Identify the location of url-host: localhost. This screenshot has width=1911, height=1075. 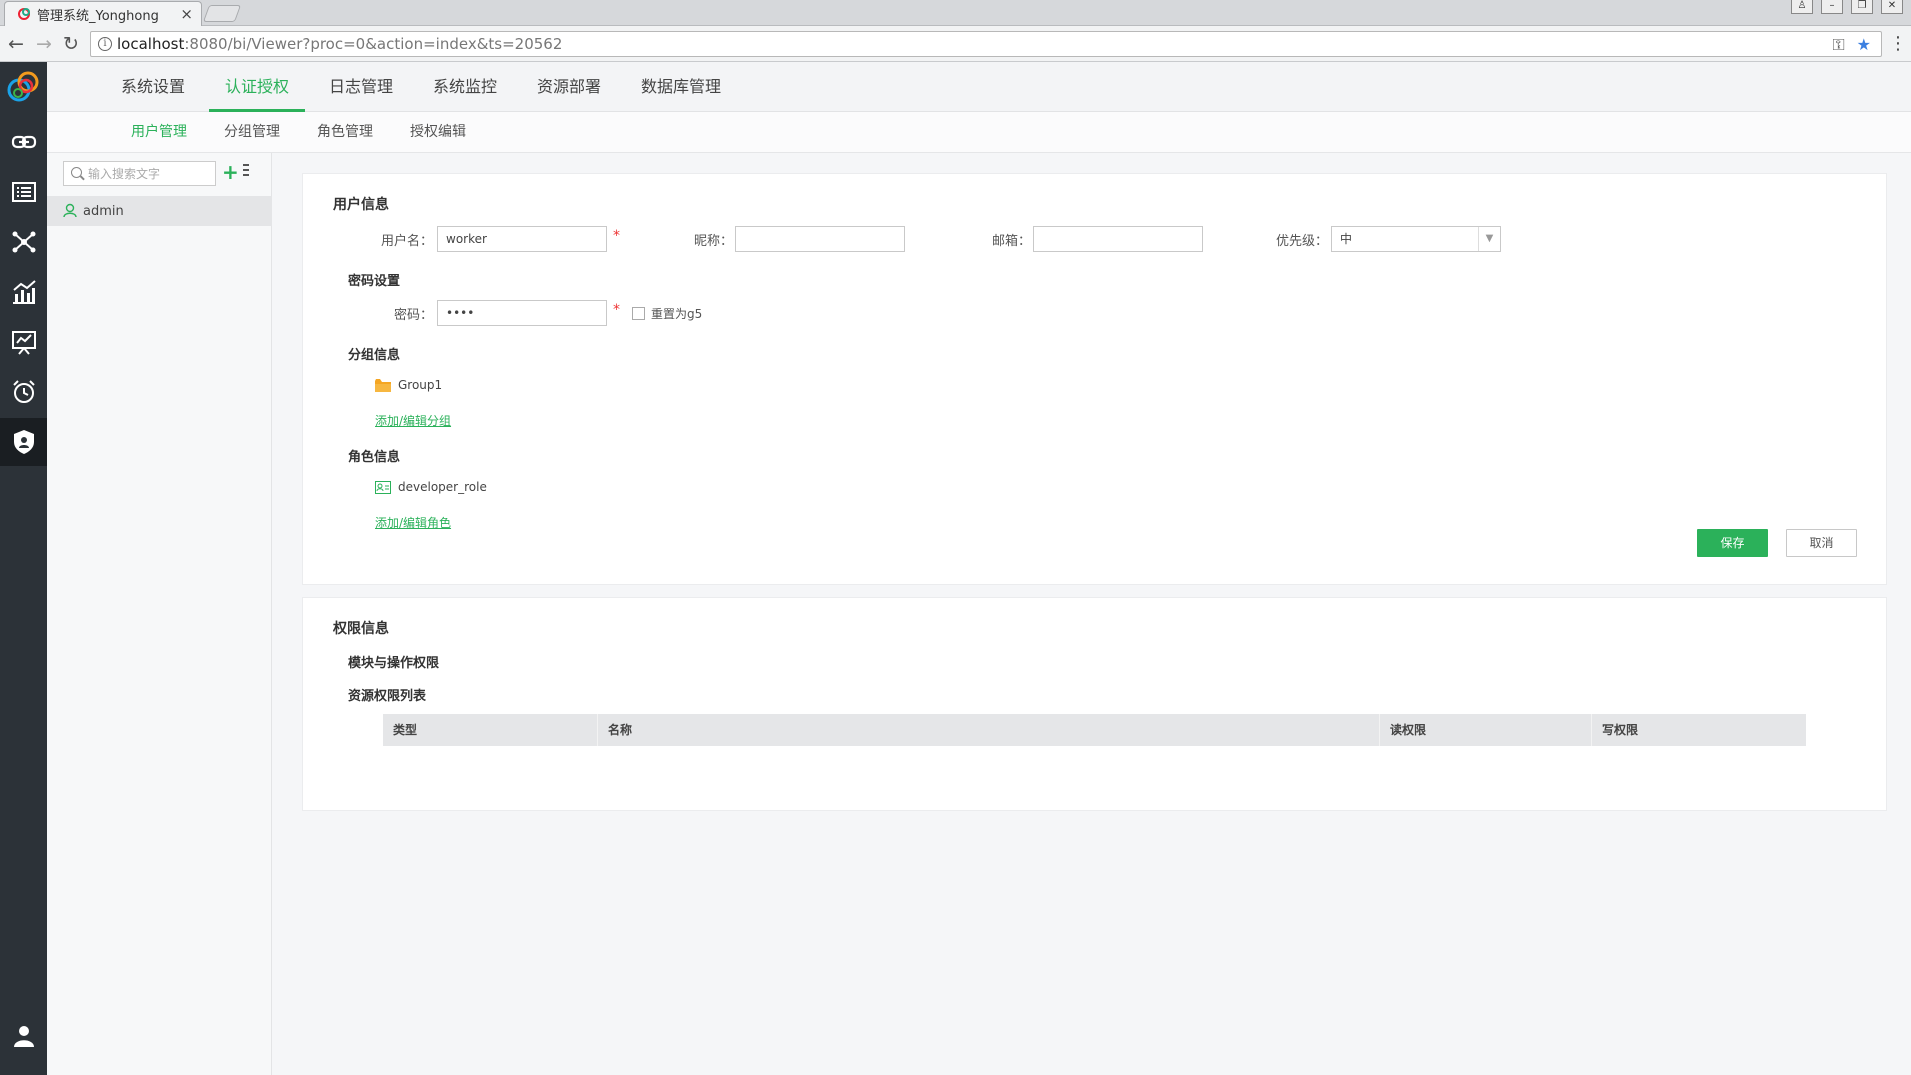
(151, 44).